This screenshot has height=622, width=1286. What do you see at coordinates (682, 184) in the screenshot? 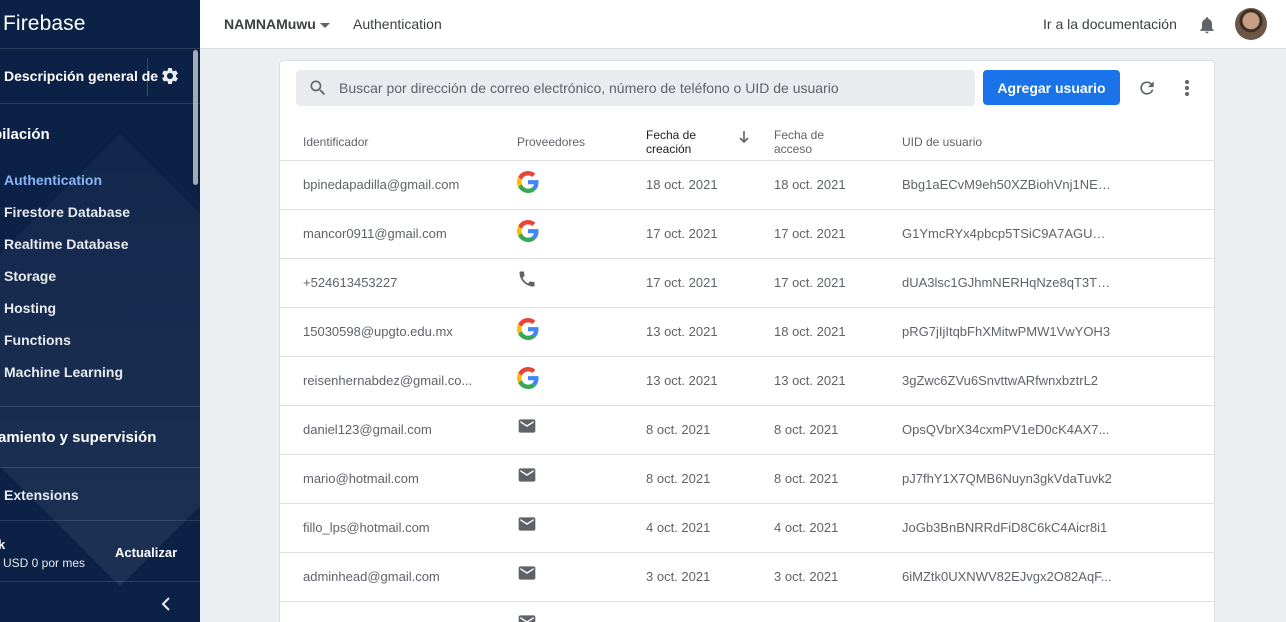
I see `cell-created: 18 oct. 2021` at bounding box center [682, 184].